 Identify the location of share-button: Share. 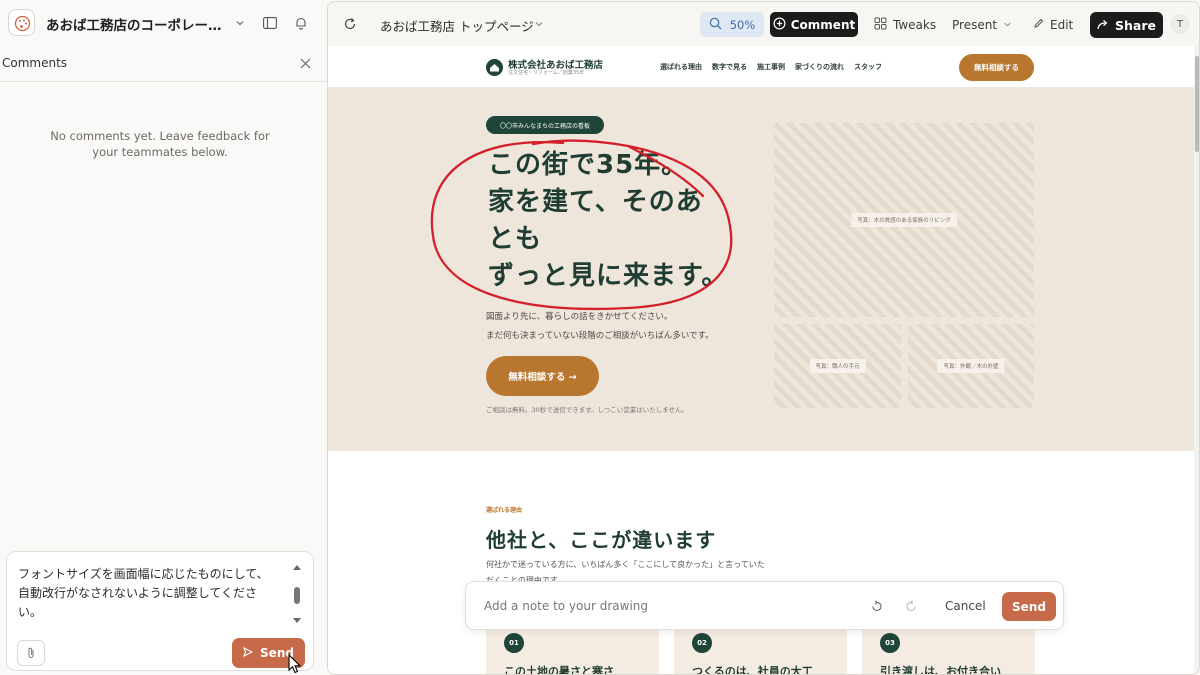
(1126, 25).